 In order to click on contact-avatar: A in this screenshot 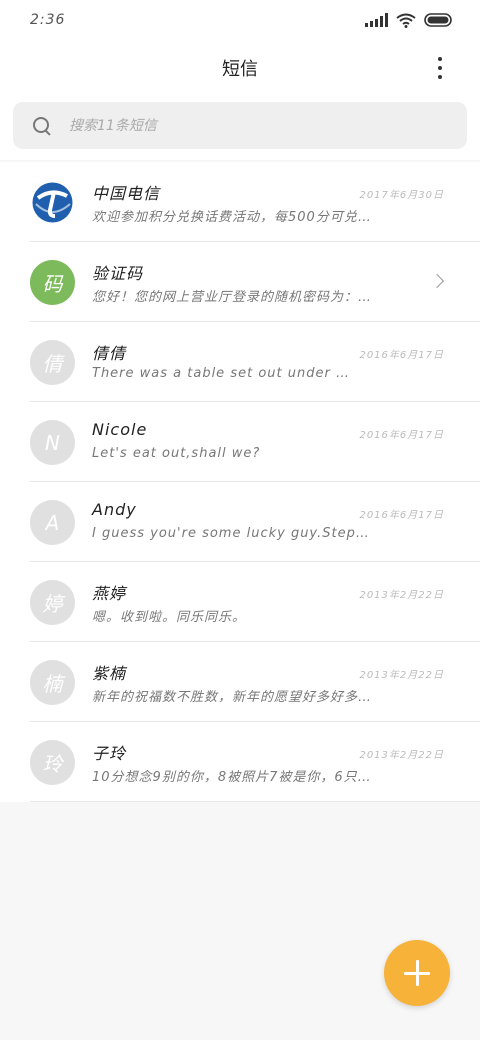, I will do `click(52, 522)`.